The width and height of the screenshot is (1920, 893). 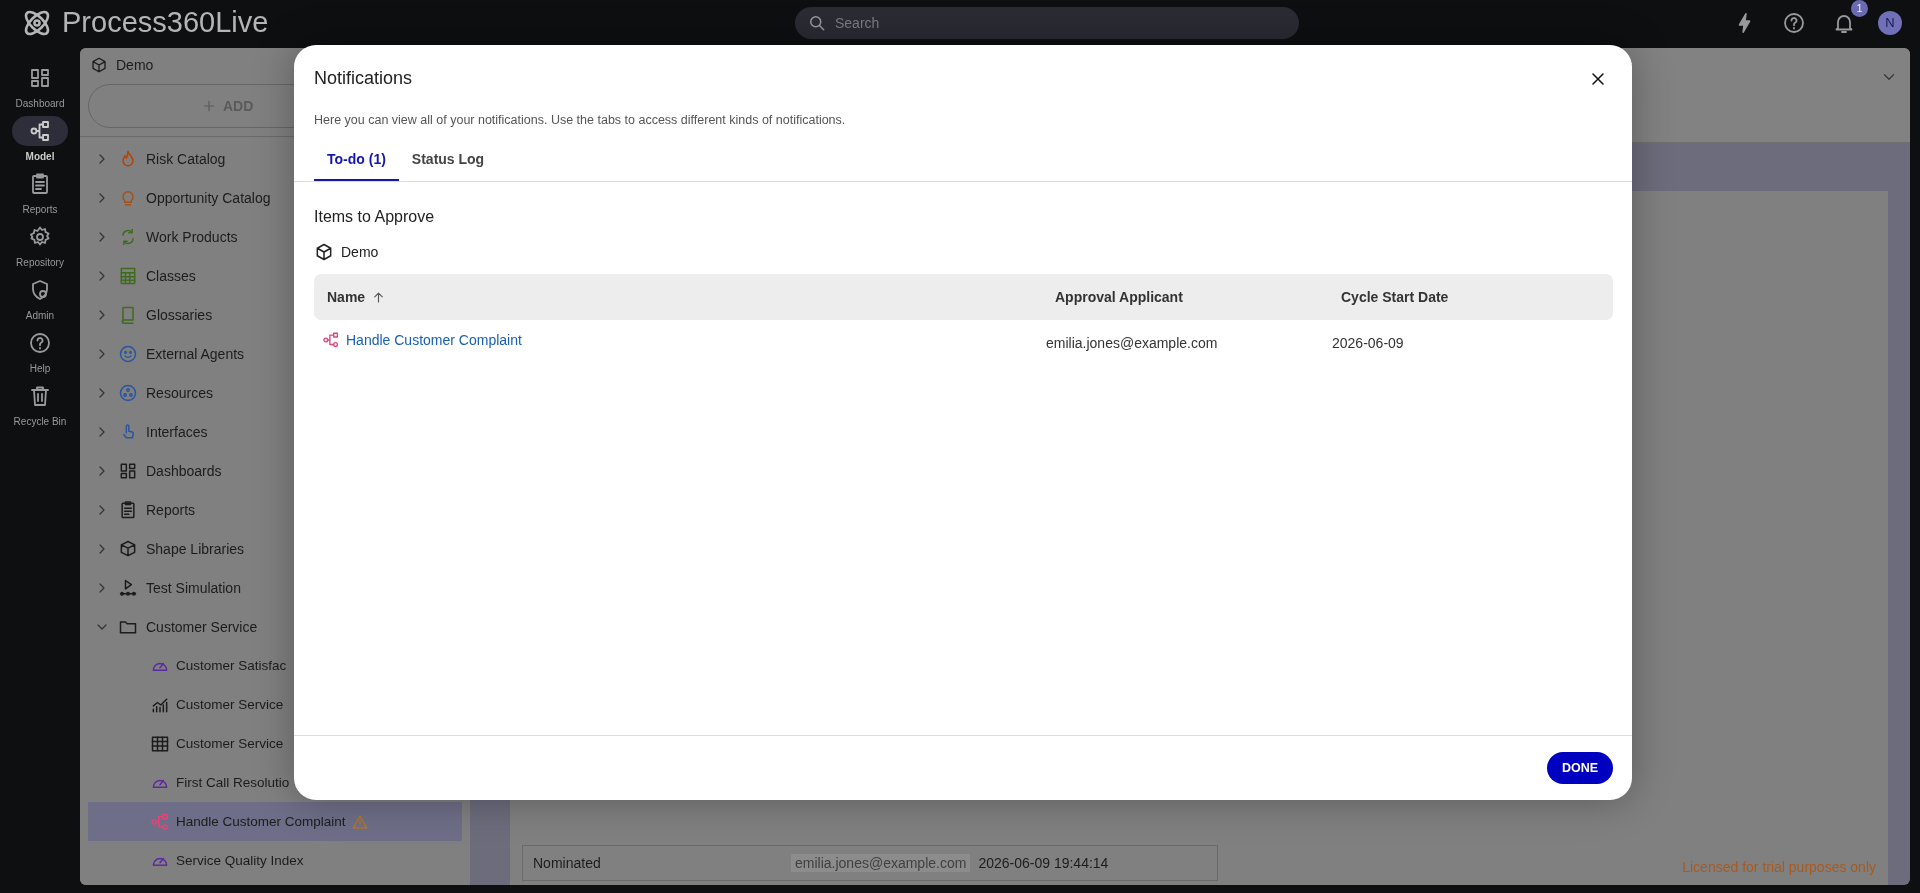 I want to click on clipboard-icon, so click(x=128, y=509).